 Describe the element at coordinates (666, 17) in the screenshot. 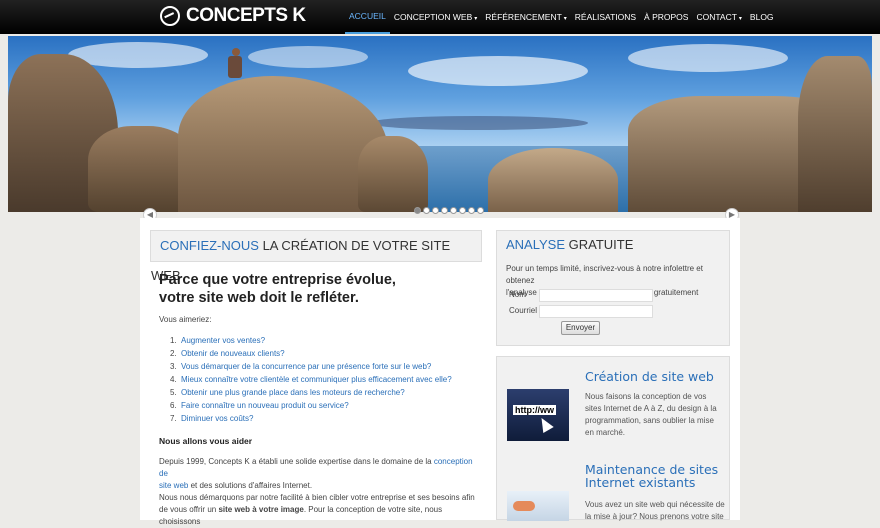

I see `nav-item--propos: À PROPOS` at that location.